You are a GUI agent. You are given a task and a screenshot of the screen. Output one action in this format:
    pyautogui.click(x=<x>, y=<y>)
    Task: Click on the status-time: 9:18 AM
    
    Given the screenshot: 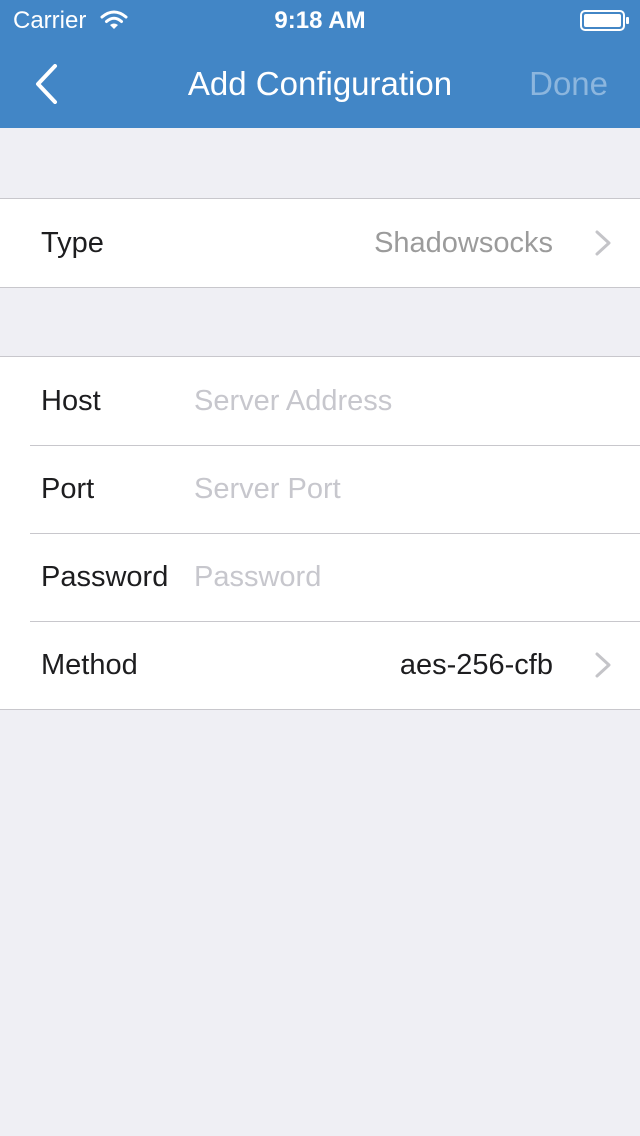 What is the action you would take?
    pyautogui.click(x=320, y=20)
    